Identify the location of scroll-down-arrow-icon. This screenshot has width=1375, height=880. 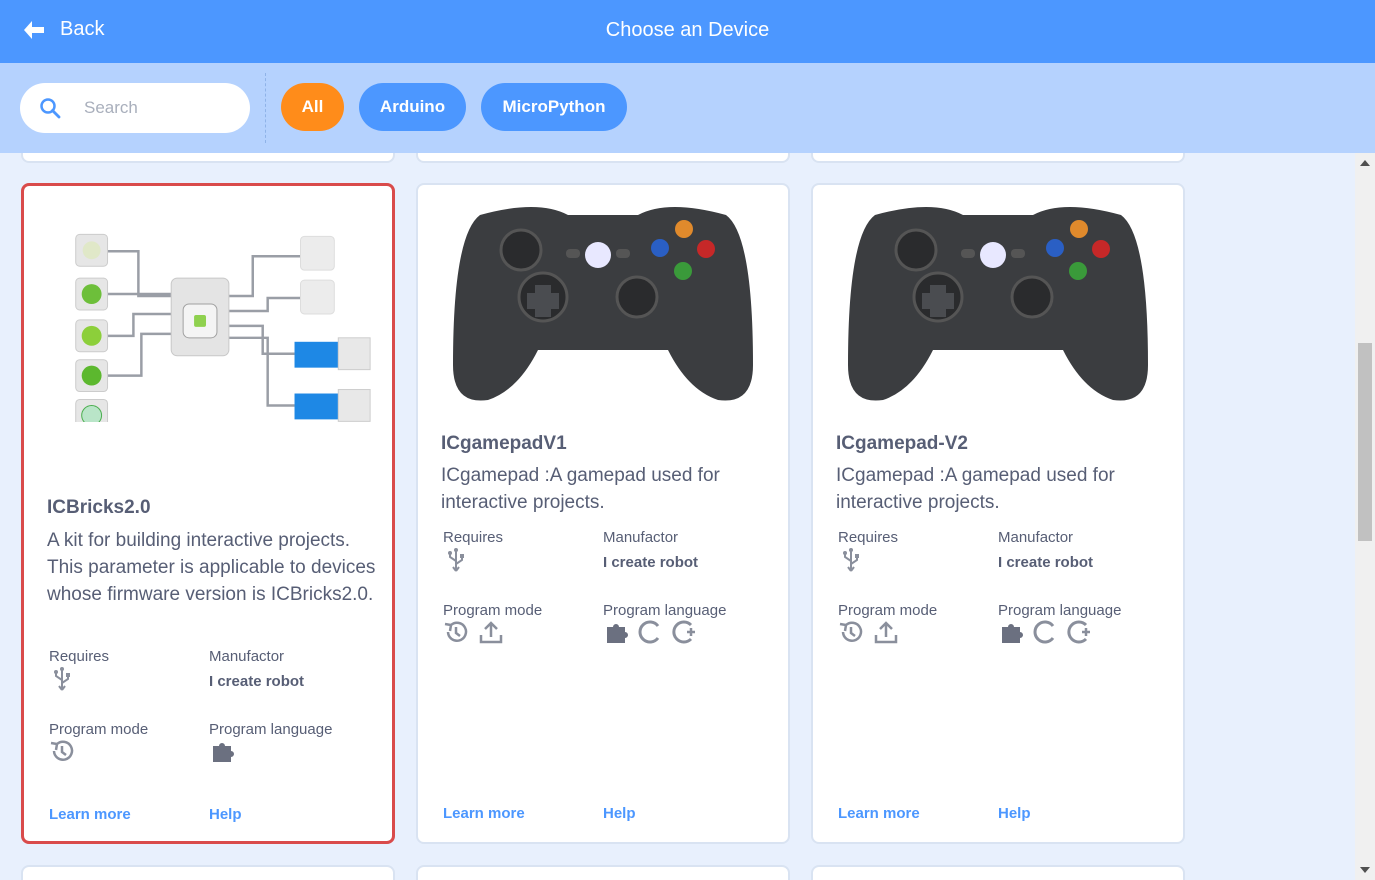
(1365, 870).